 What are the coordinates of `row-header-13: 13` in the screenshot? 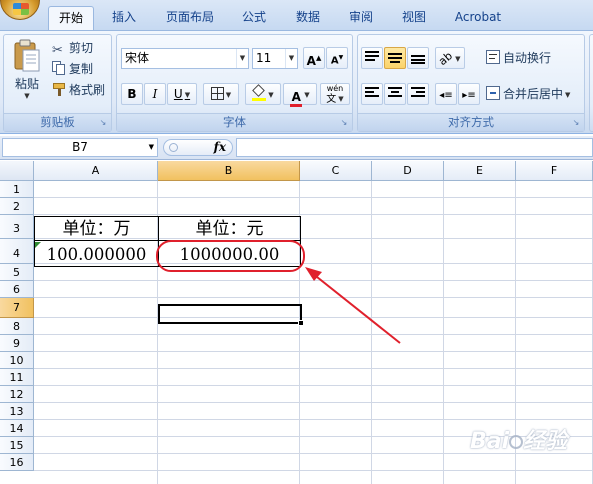 It's located at (17, 411).